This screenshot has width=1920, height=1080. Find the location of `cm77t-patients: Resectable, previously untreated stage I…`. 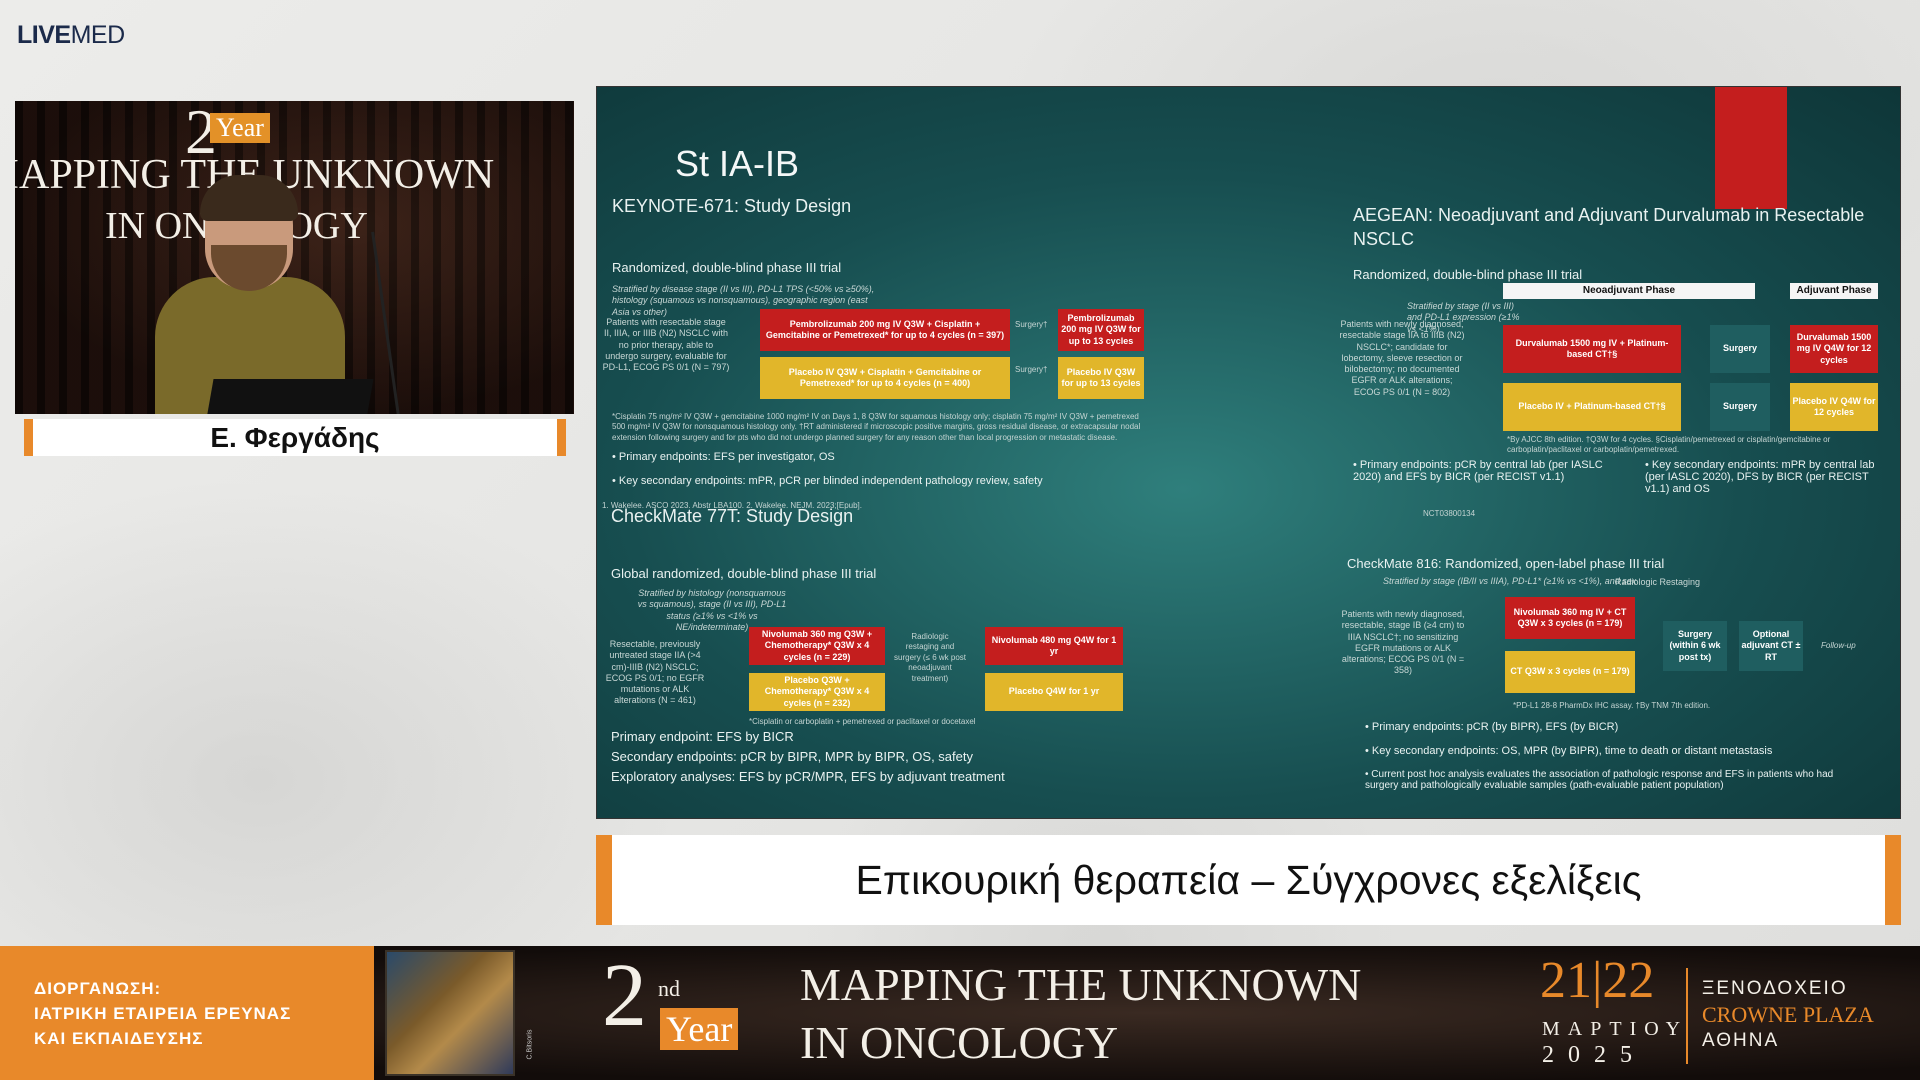

cm77t-patients: Resectable, previously untreated stage I… is located at coordinates (655, 672).